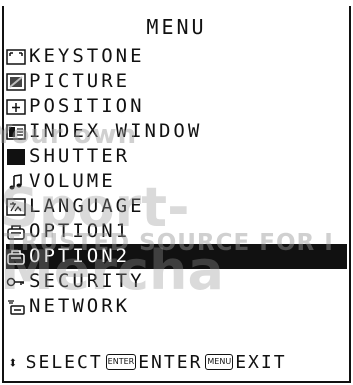 The width and height of the screenshot is (353, 385). I want to click on network-icon, so click(16, 307).